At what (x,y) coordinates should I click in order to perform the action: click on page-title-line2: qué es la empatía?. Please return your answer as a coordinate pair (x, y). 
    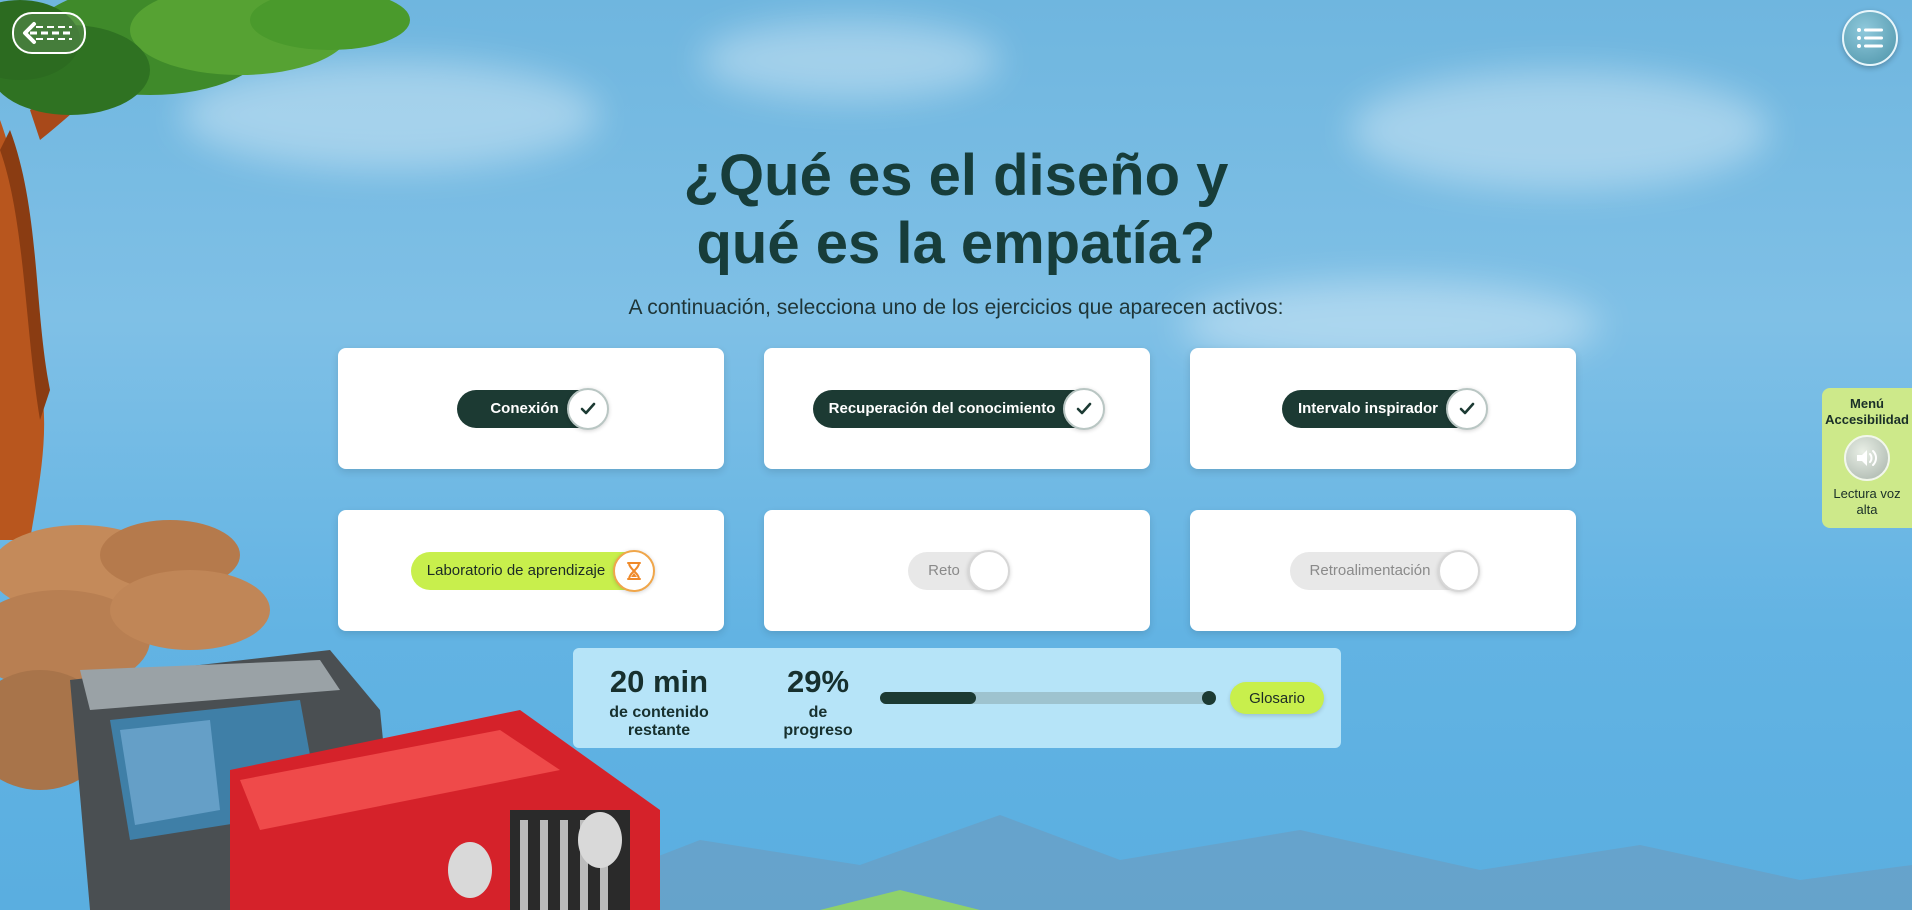
    Looking at the image, I should click on (956, 243).